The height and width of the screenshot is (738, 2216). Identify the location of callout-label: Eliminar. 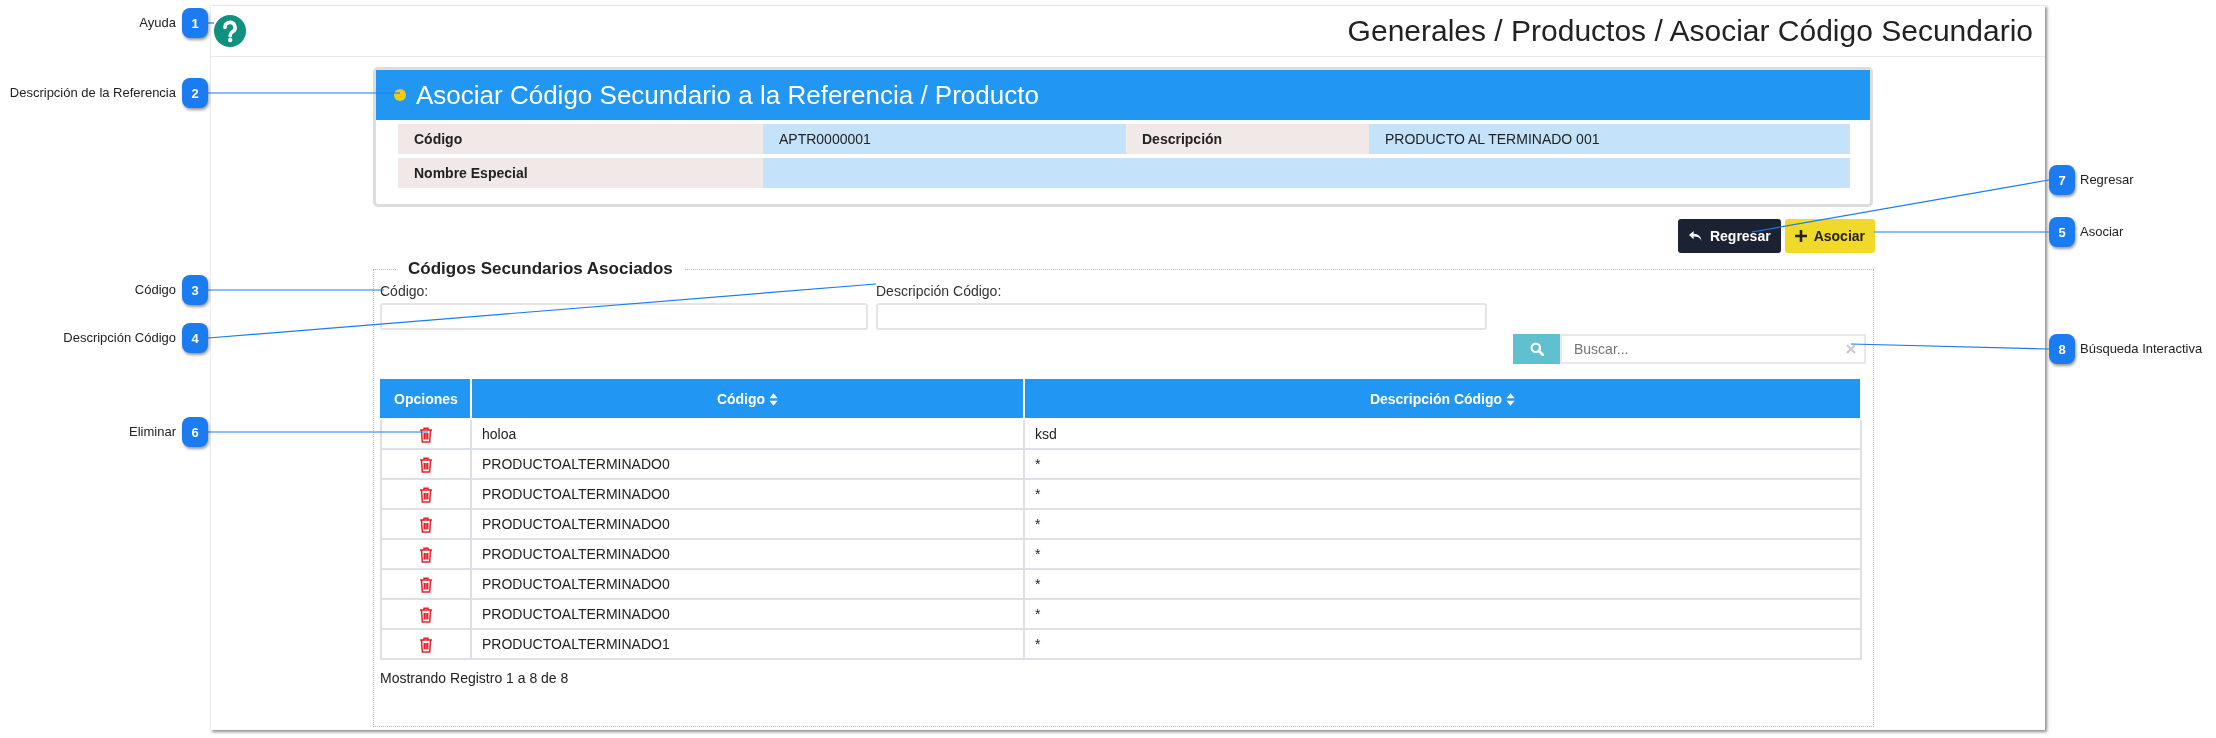
(152, 431).